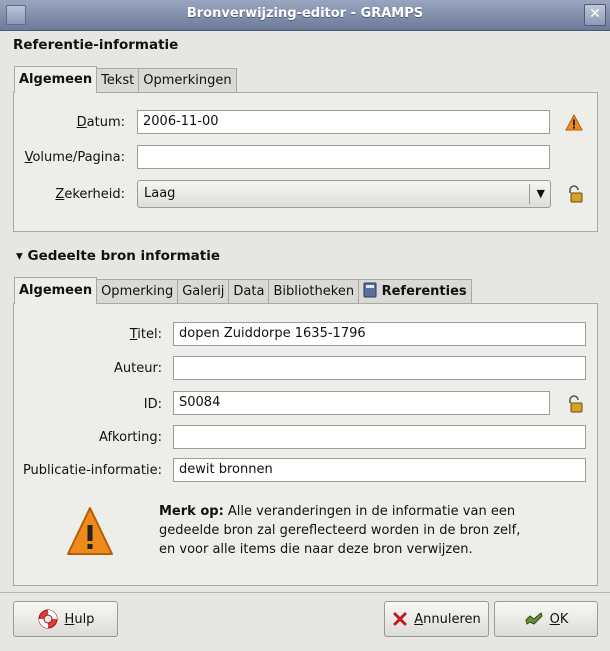 This screenshot has height=651, width=610. Describe the element at coordinates (575, 404) in the screenshot. I see `id-lock-icon` at that location.